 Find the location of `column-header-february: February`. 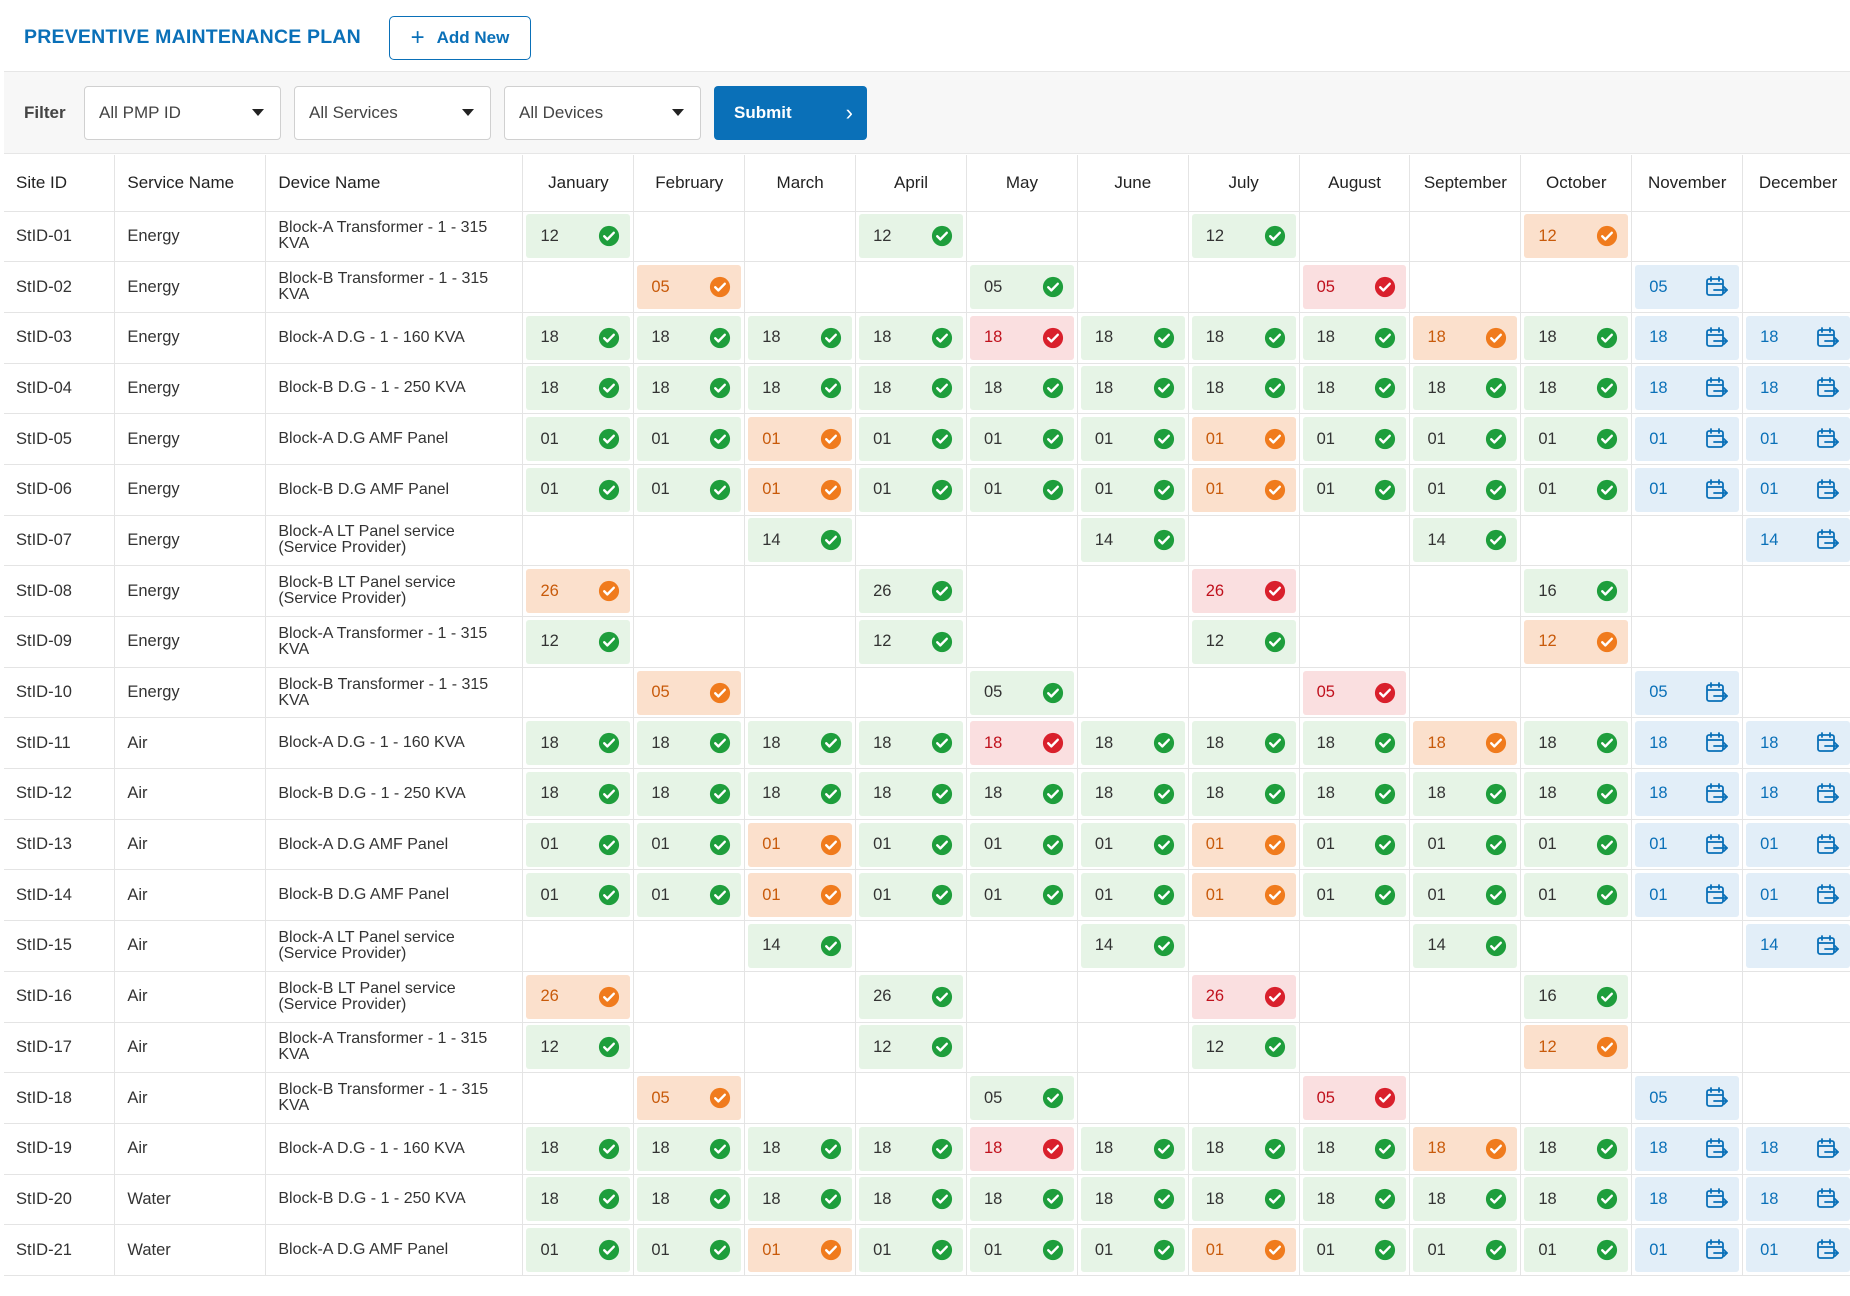

column-header-february: February is located at coordinates (689, 183).